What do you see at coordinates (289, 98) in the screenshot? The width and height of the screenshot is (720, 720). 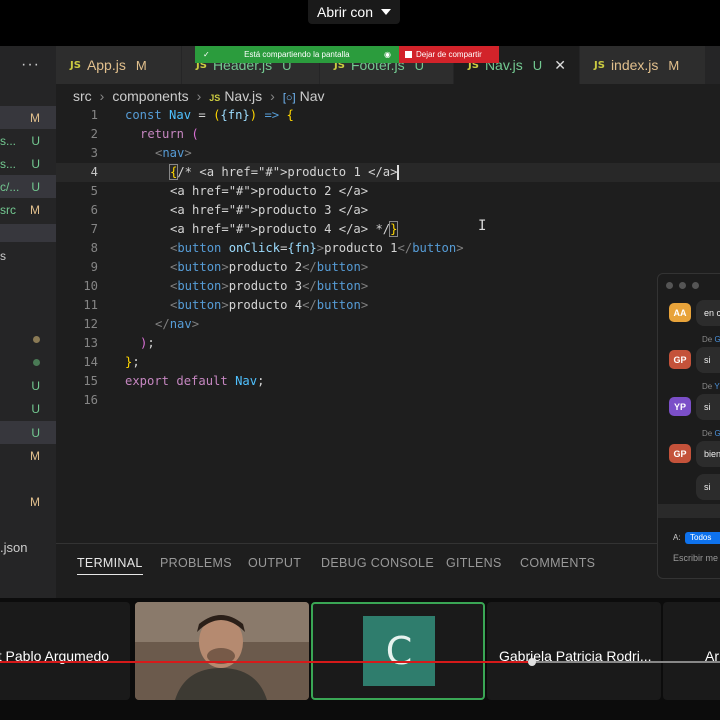 I see `symbol-icon: [○]` at bounding box center [289, 98].